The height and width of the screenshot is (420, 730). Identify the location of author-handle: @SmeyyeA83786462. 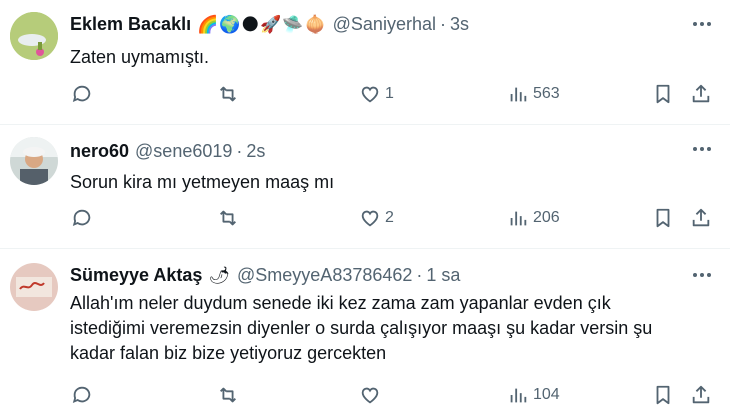
(324, 275).